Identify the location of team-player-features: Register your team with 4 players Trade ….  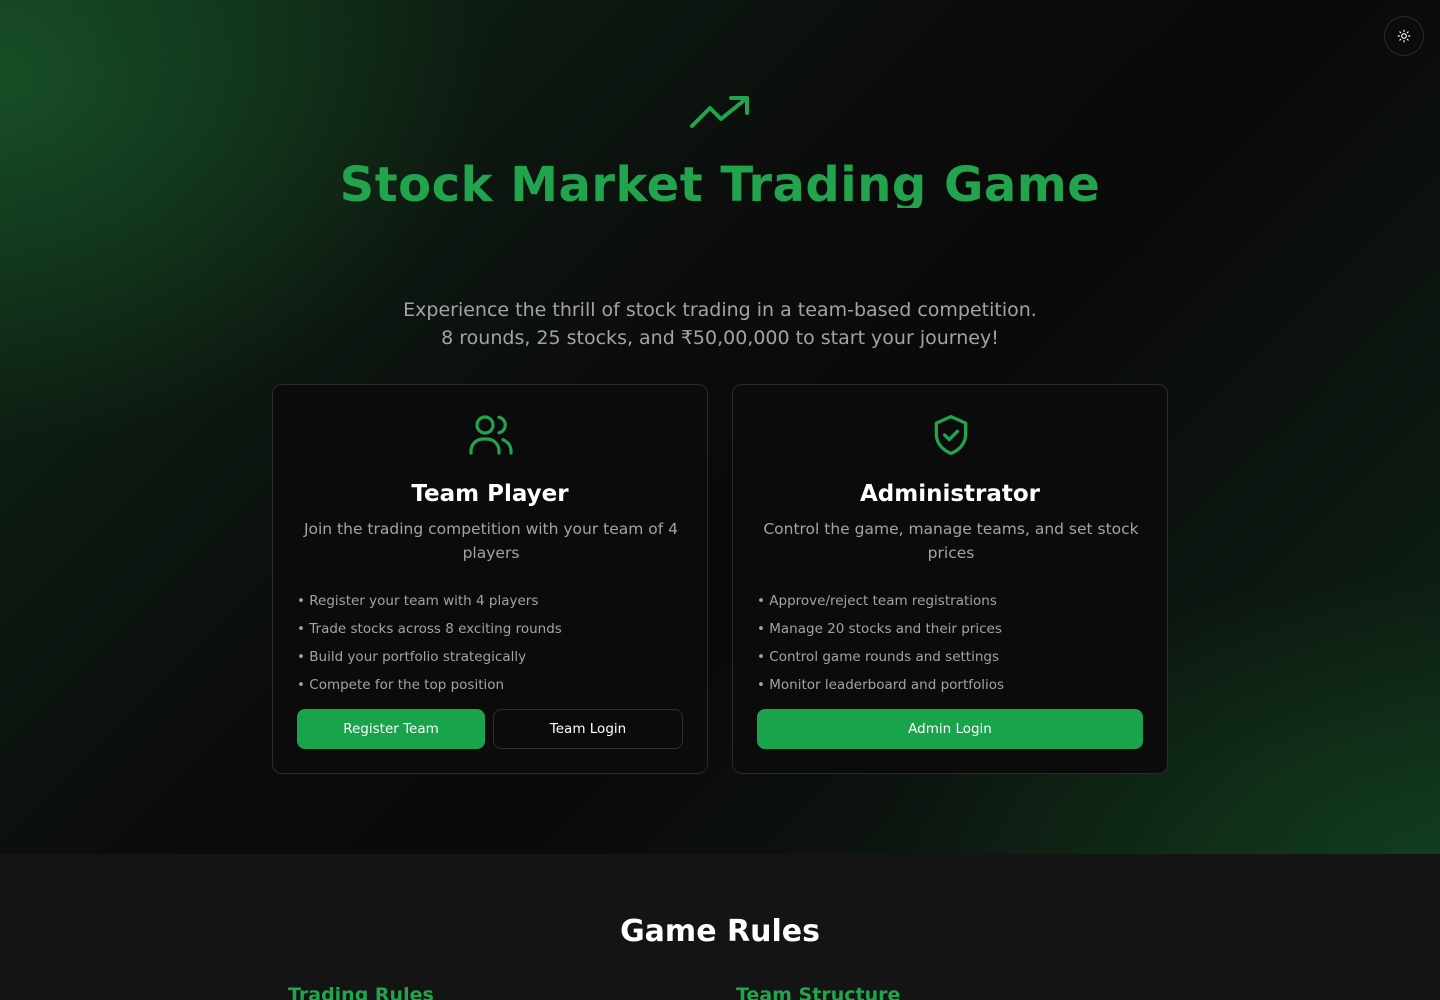
(429, 643).